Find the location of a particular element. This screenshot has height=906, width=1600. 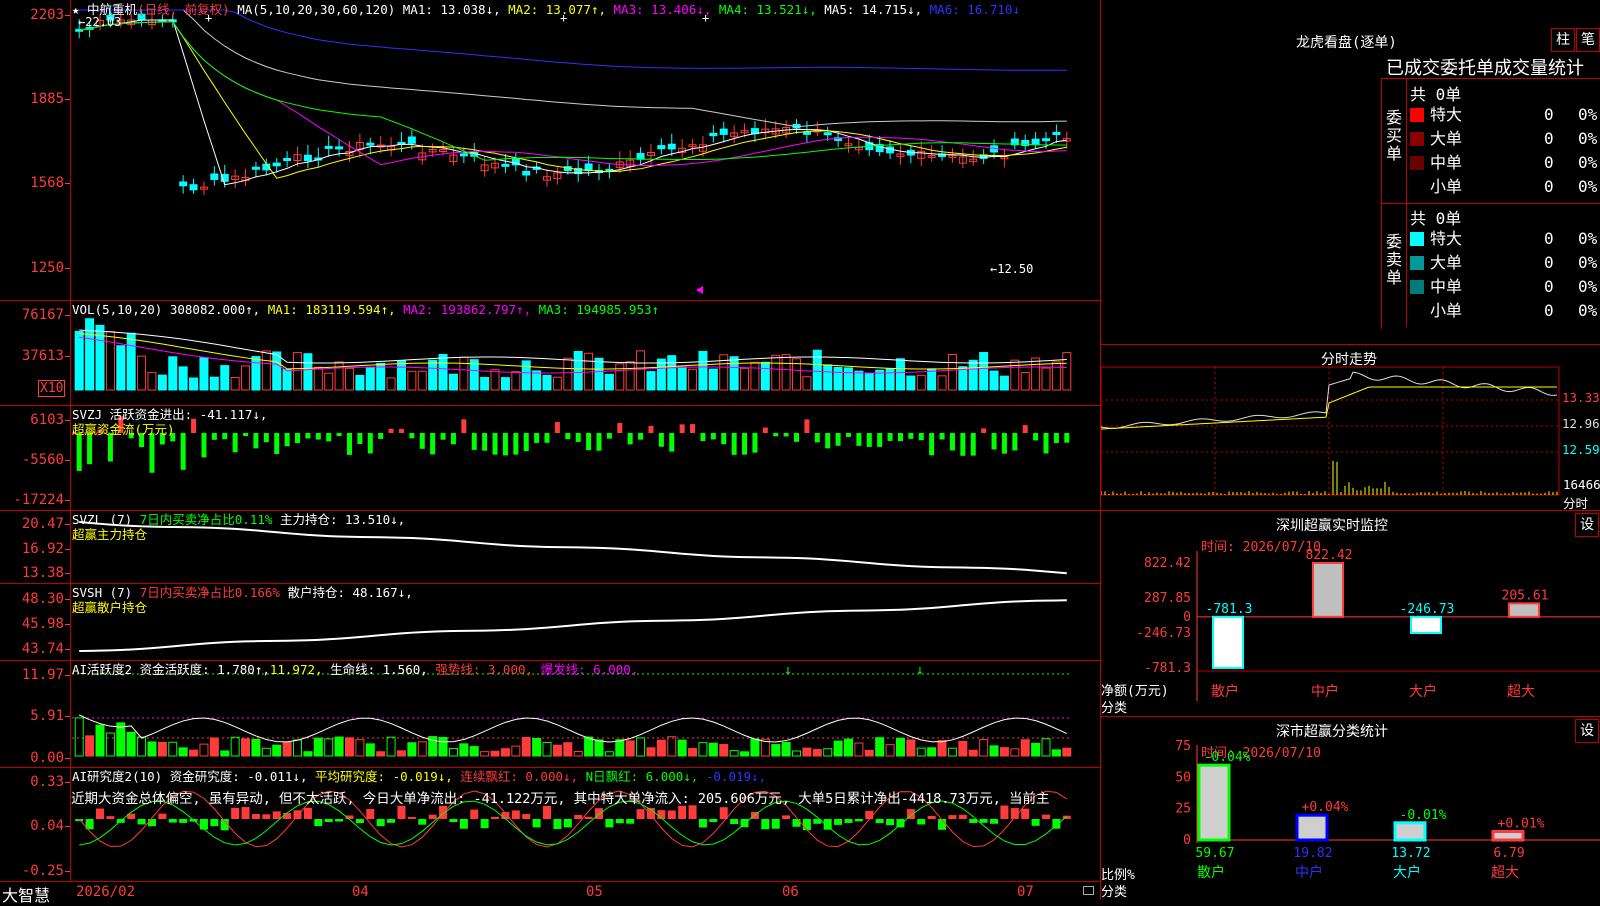

monitor-value-label: -246.73 is located at coordinates (1427, 609).